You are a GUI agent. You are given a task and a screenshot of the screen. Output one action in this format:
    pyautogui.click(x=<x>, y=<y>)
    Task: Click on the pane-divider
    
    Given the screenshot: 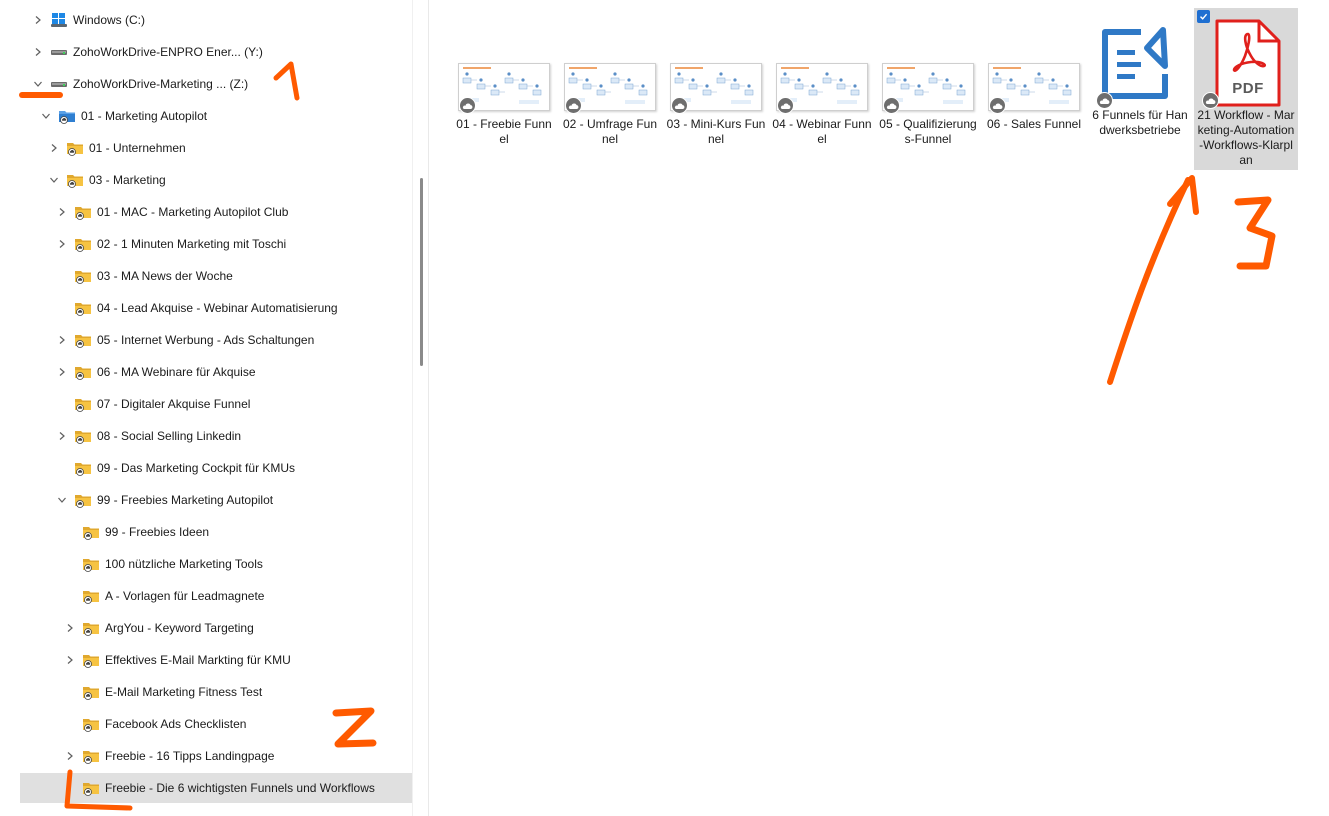 What is the action you would take?
    pyautogui.click(x=428, y=408)
    